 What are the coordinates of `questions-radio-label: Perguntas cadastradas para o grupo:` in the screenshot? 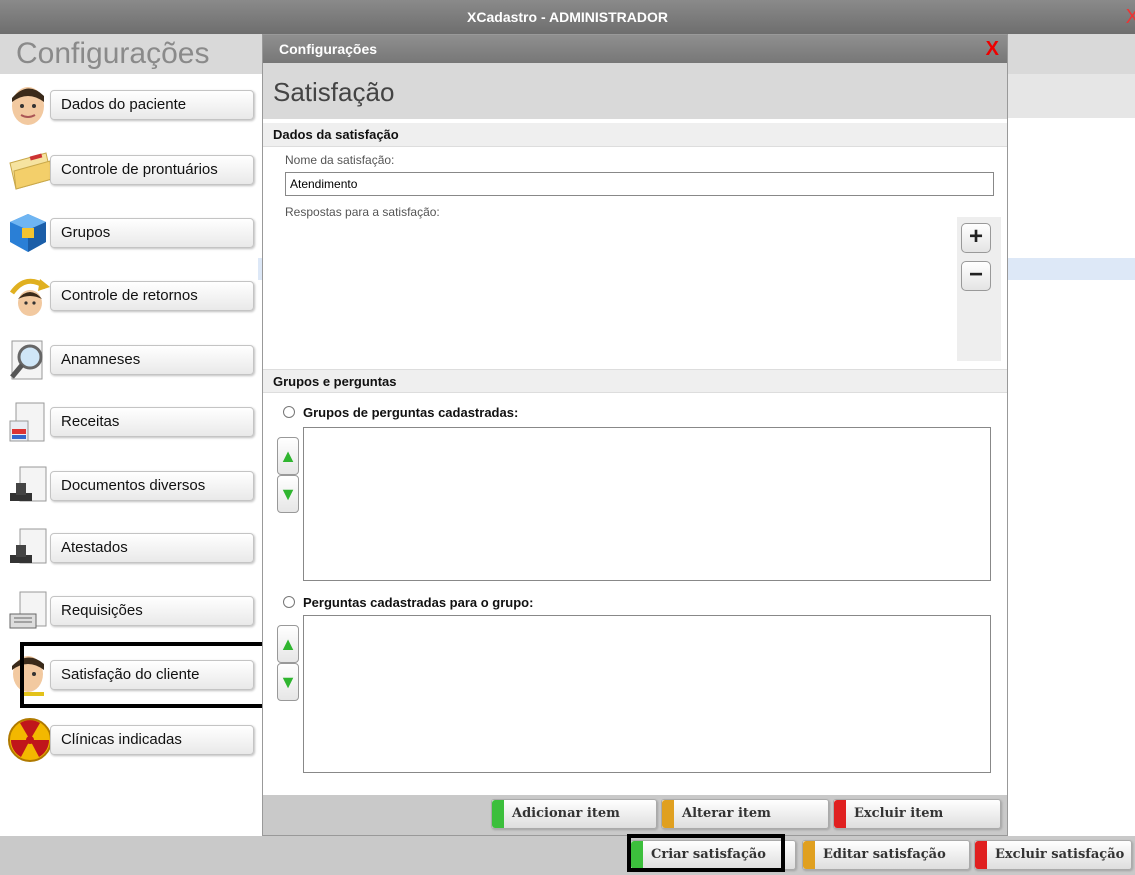 It's located at (418, 602).